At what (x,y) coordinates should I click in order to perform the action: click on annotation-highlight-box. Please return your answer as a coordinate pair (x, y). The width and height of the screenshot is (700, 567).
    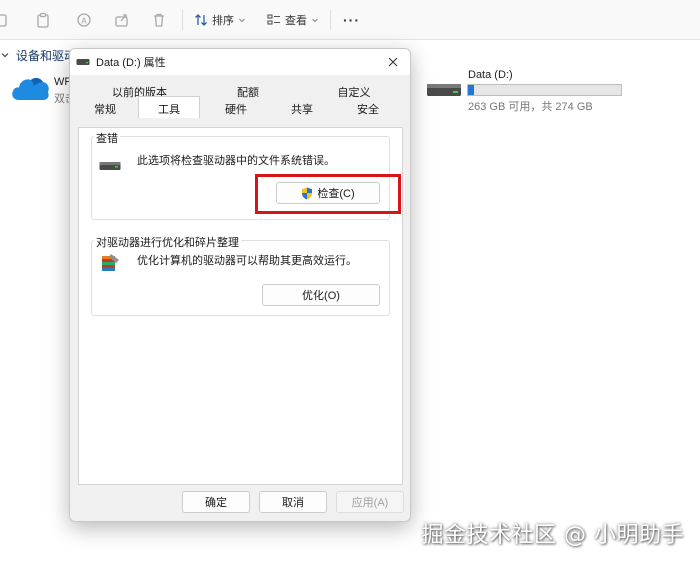
    Looking at the image, I should click on (328, 194).